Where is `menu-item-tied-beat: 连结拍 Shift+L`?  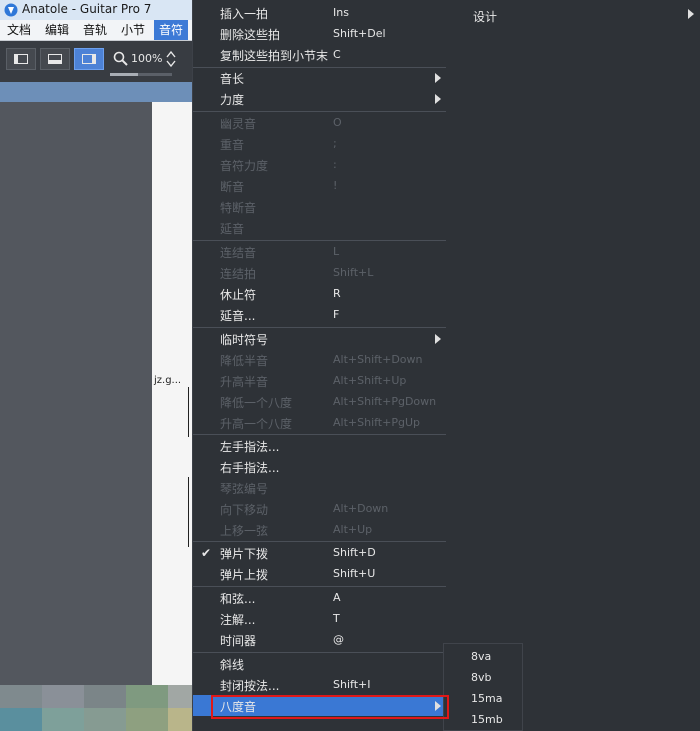 menu-item-tied-beat: 连结拍 Shift+L is located at coordinates (320, 272).